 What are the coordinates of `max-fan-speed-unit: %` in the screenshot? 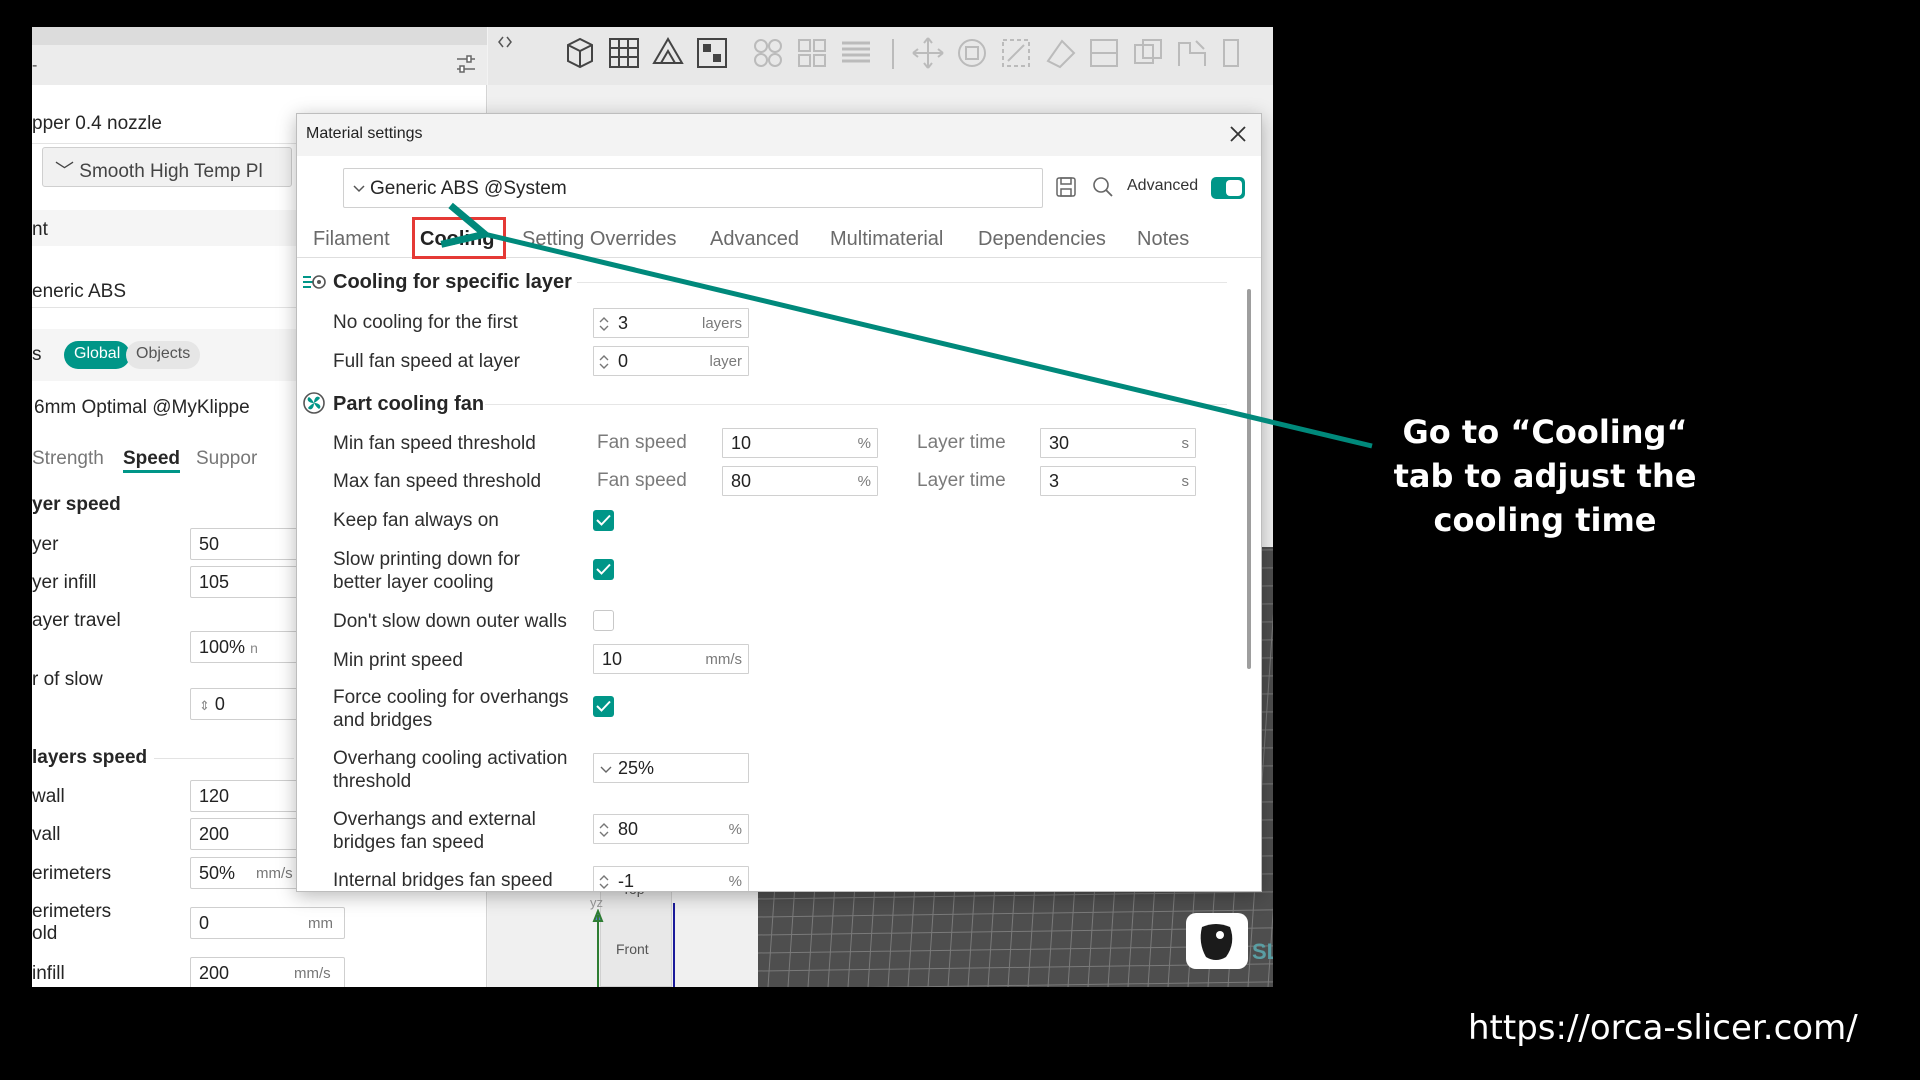 It's located at (864, 481).